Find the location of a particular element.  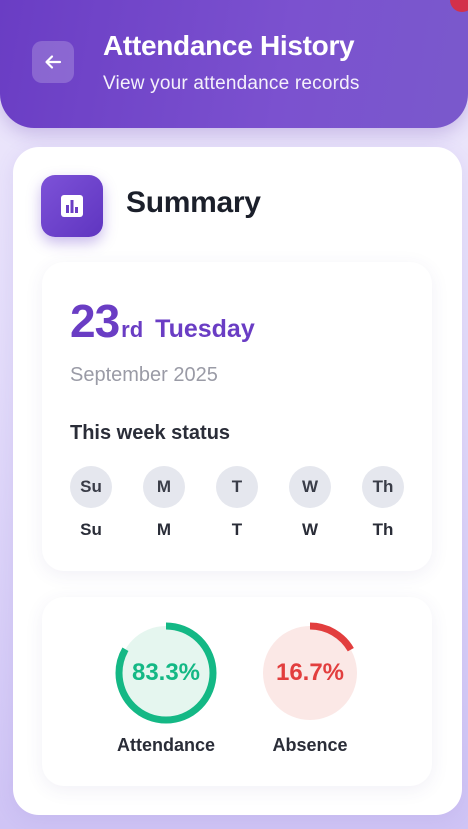

day-status-circle: Th is located at coordinates (383, 487).